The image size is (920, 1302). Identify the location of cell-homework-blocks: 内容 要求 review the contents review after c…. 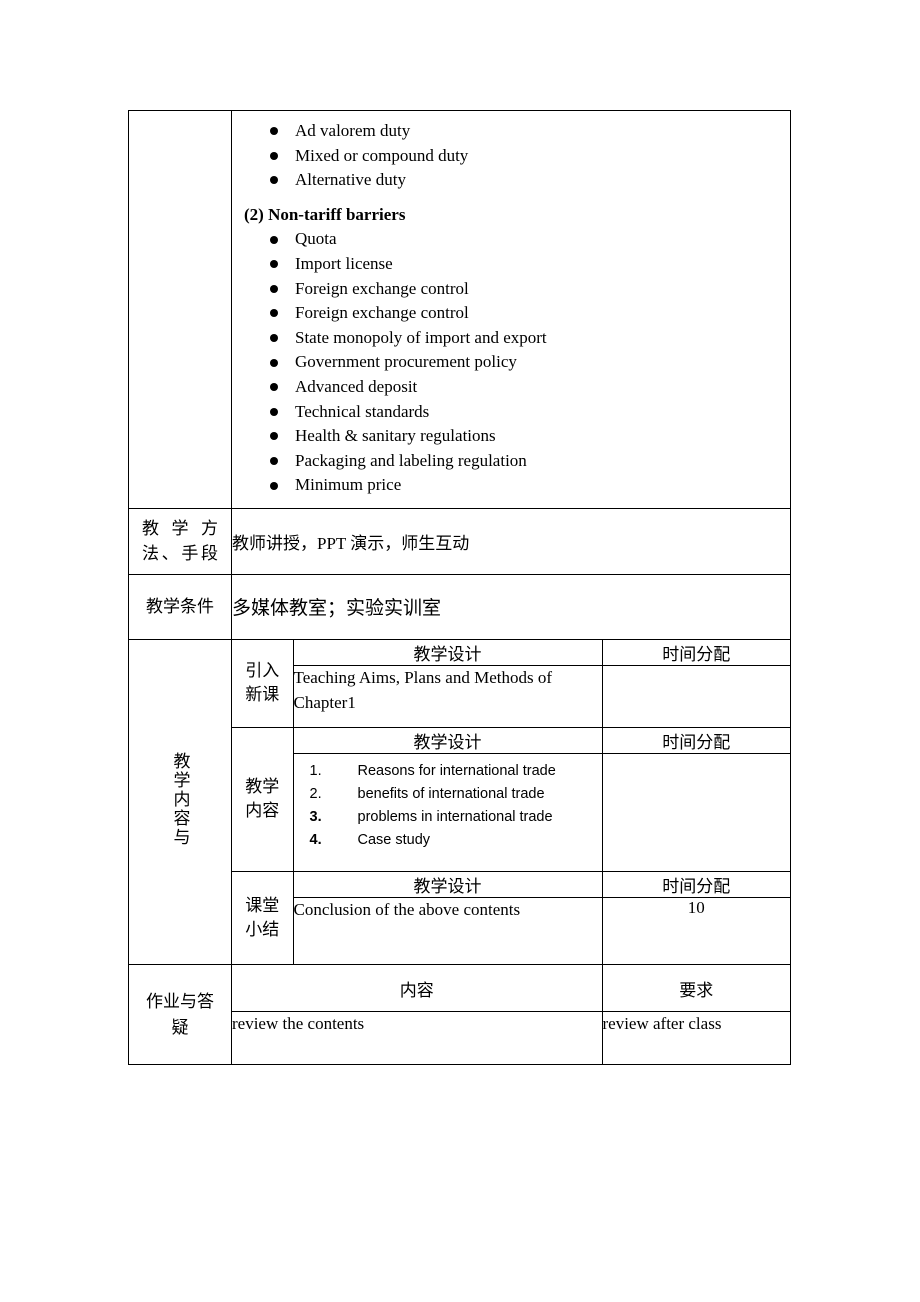
(511, 1015).